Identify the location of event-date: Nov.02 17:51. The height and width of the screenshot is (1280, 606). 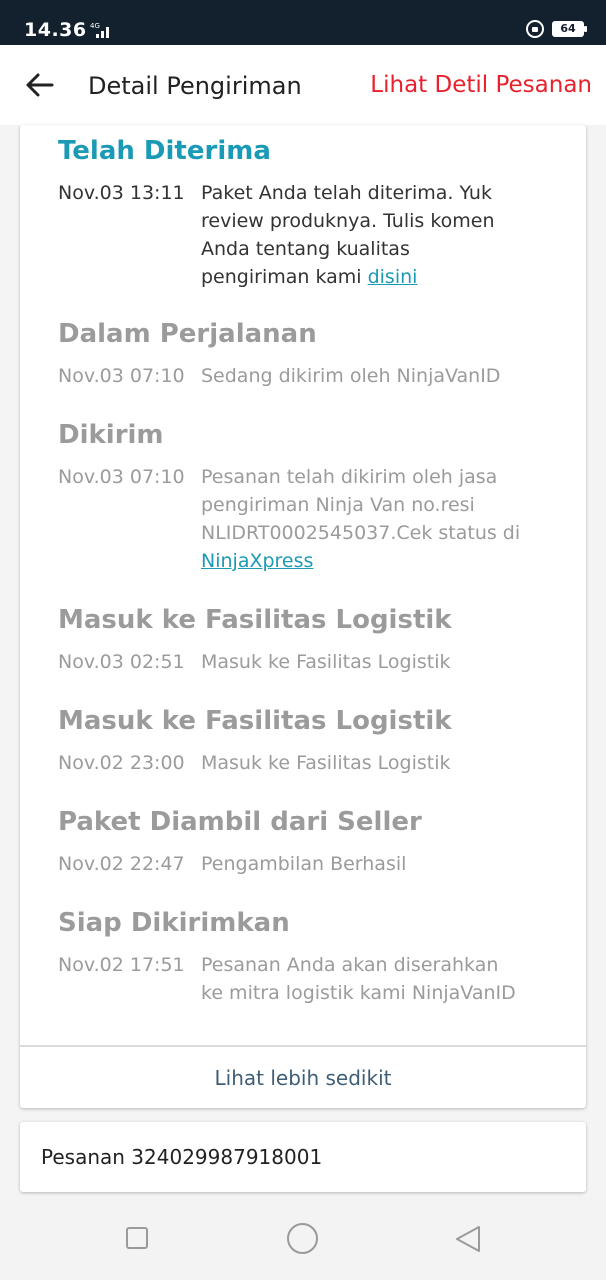
(121, 965).